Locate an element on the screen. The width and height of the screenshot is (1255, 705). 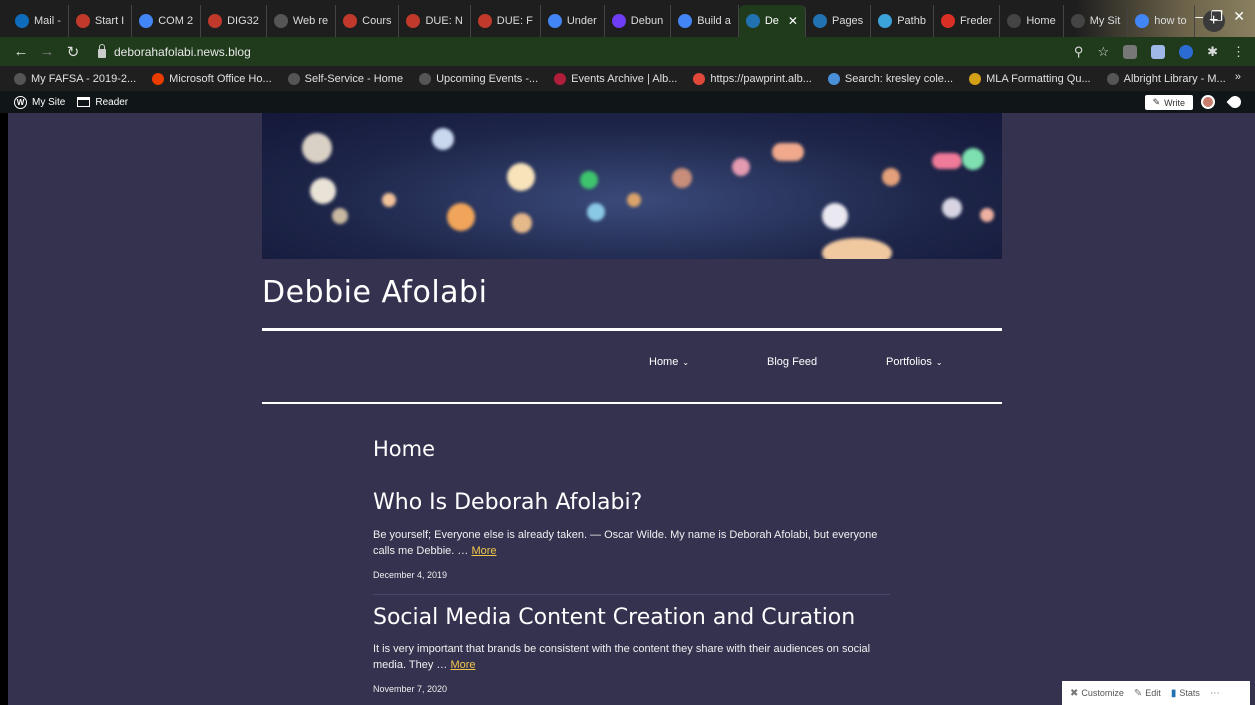
zoom-icon: ⚲ is located at coordinates (1079, 52).